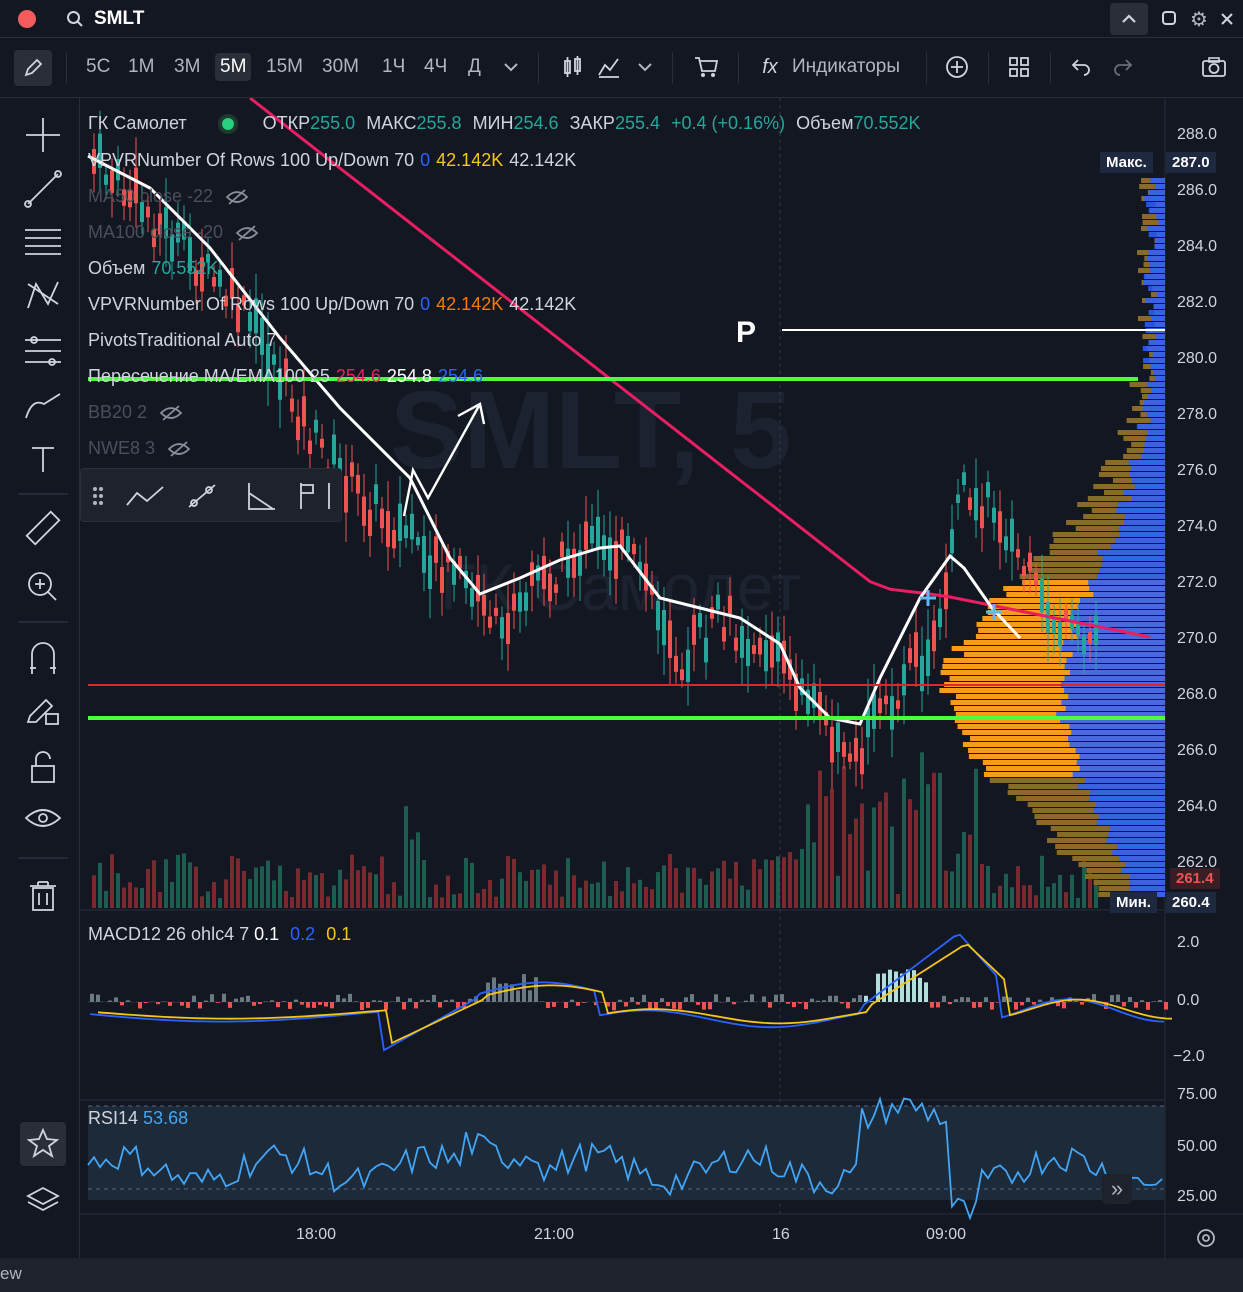  Describe the element at coordinates (153, 268) in the screenshot. I see `indicator-legend-3: Объем 70.552K` at that location.